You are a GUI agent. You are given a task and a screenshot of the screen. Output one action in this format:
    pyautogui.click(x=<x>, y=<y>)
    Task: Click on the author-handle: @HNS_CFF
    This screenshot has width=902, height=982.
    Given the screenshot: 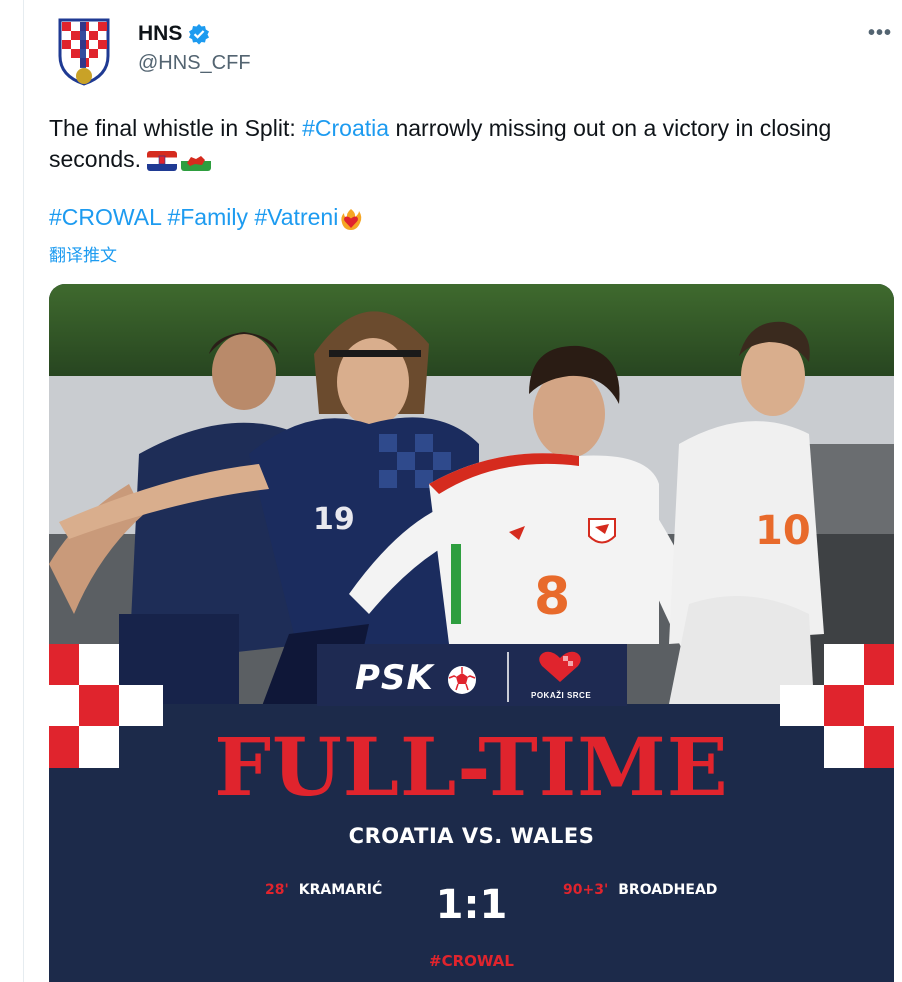 What is the action you would take?
    pyautogui.click(x=194, y=63)
    